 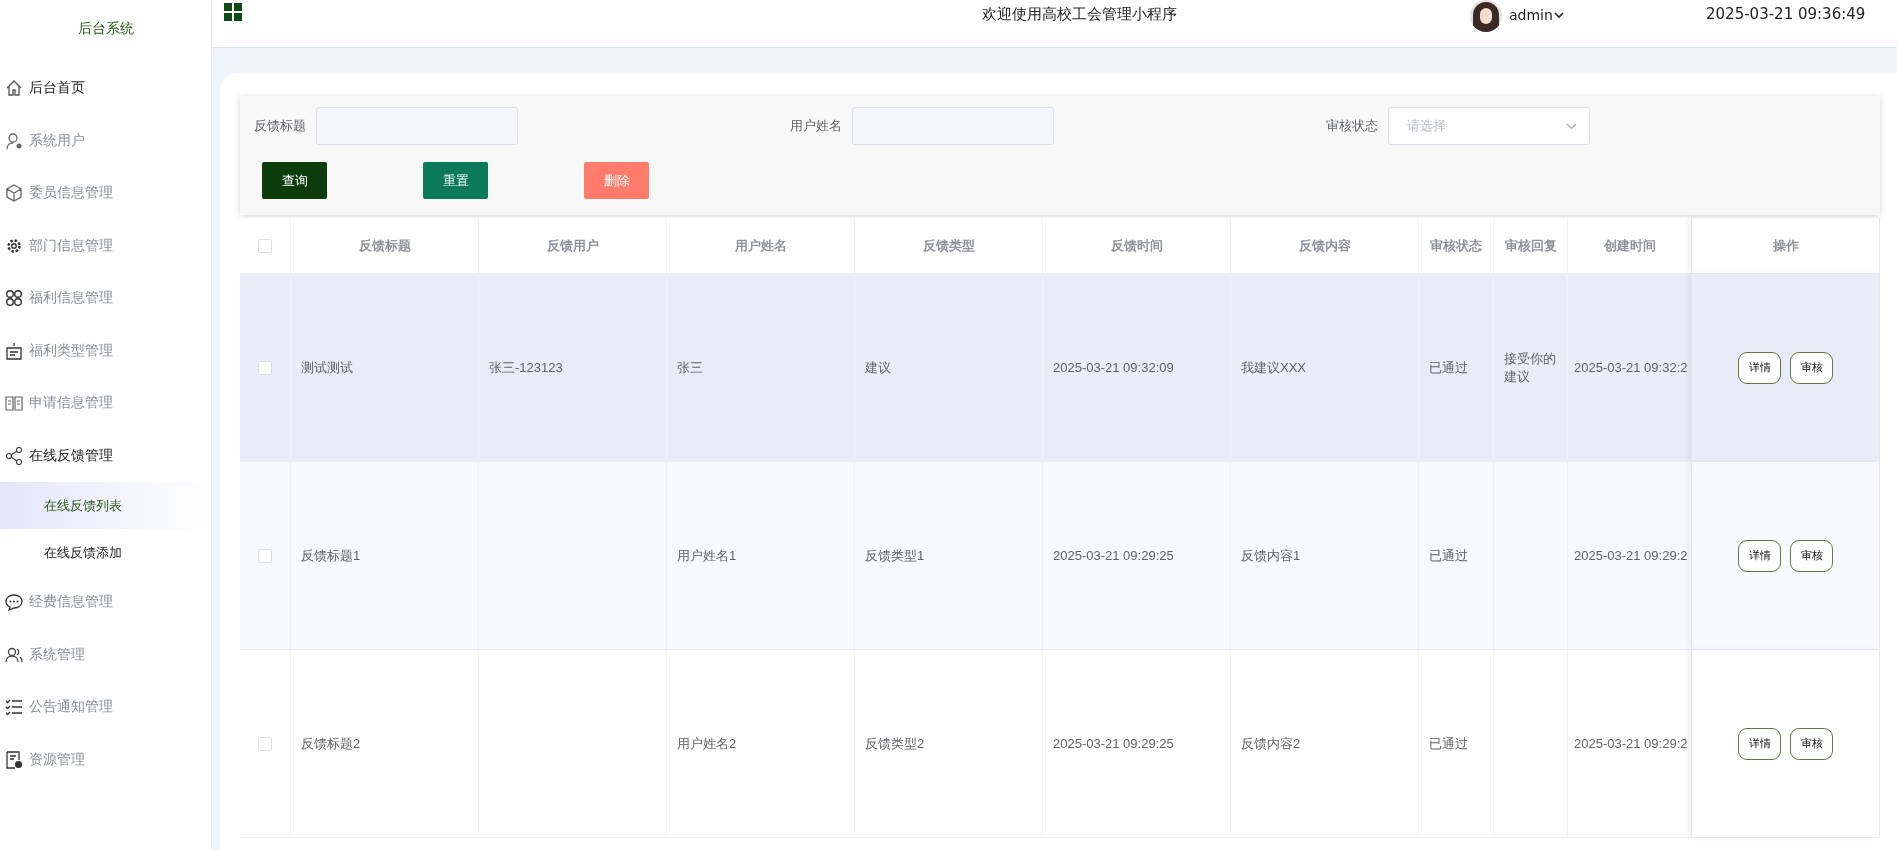 I want to click on field-label: 用户姓名, so click(x=816, y=126).